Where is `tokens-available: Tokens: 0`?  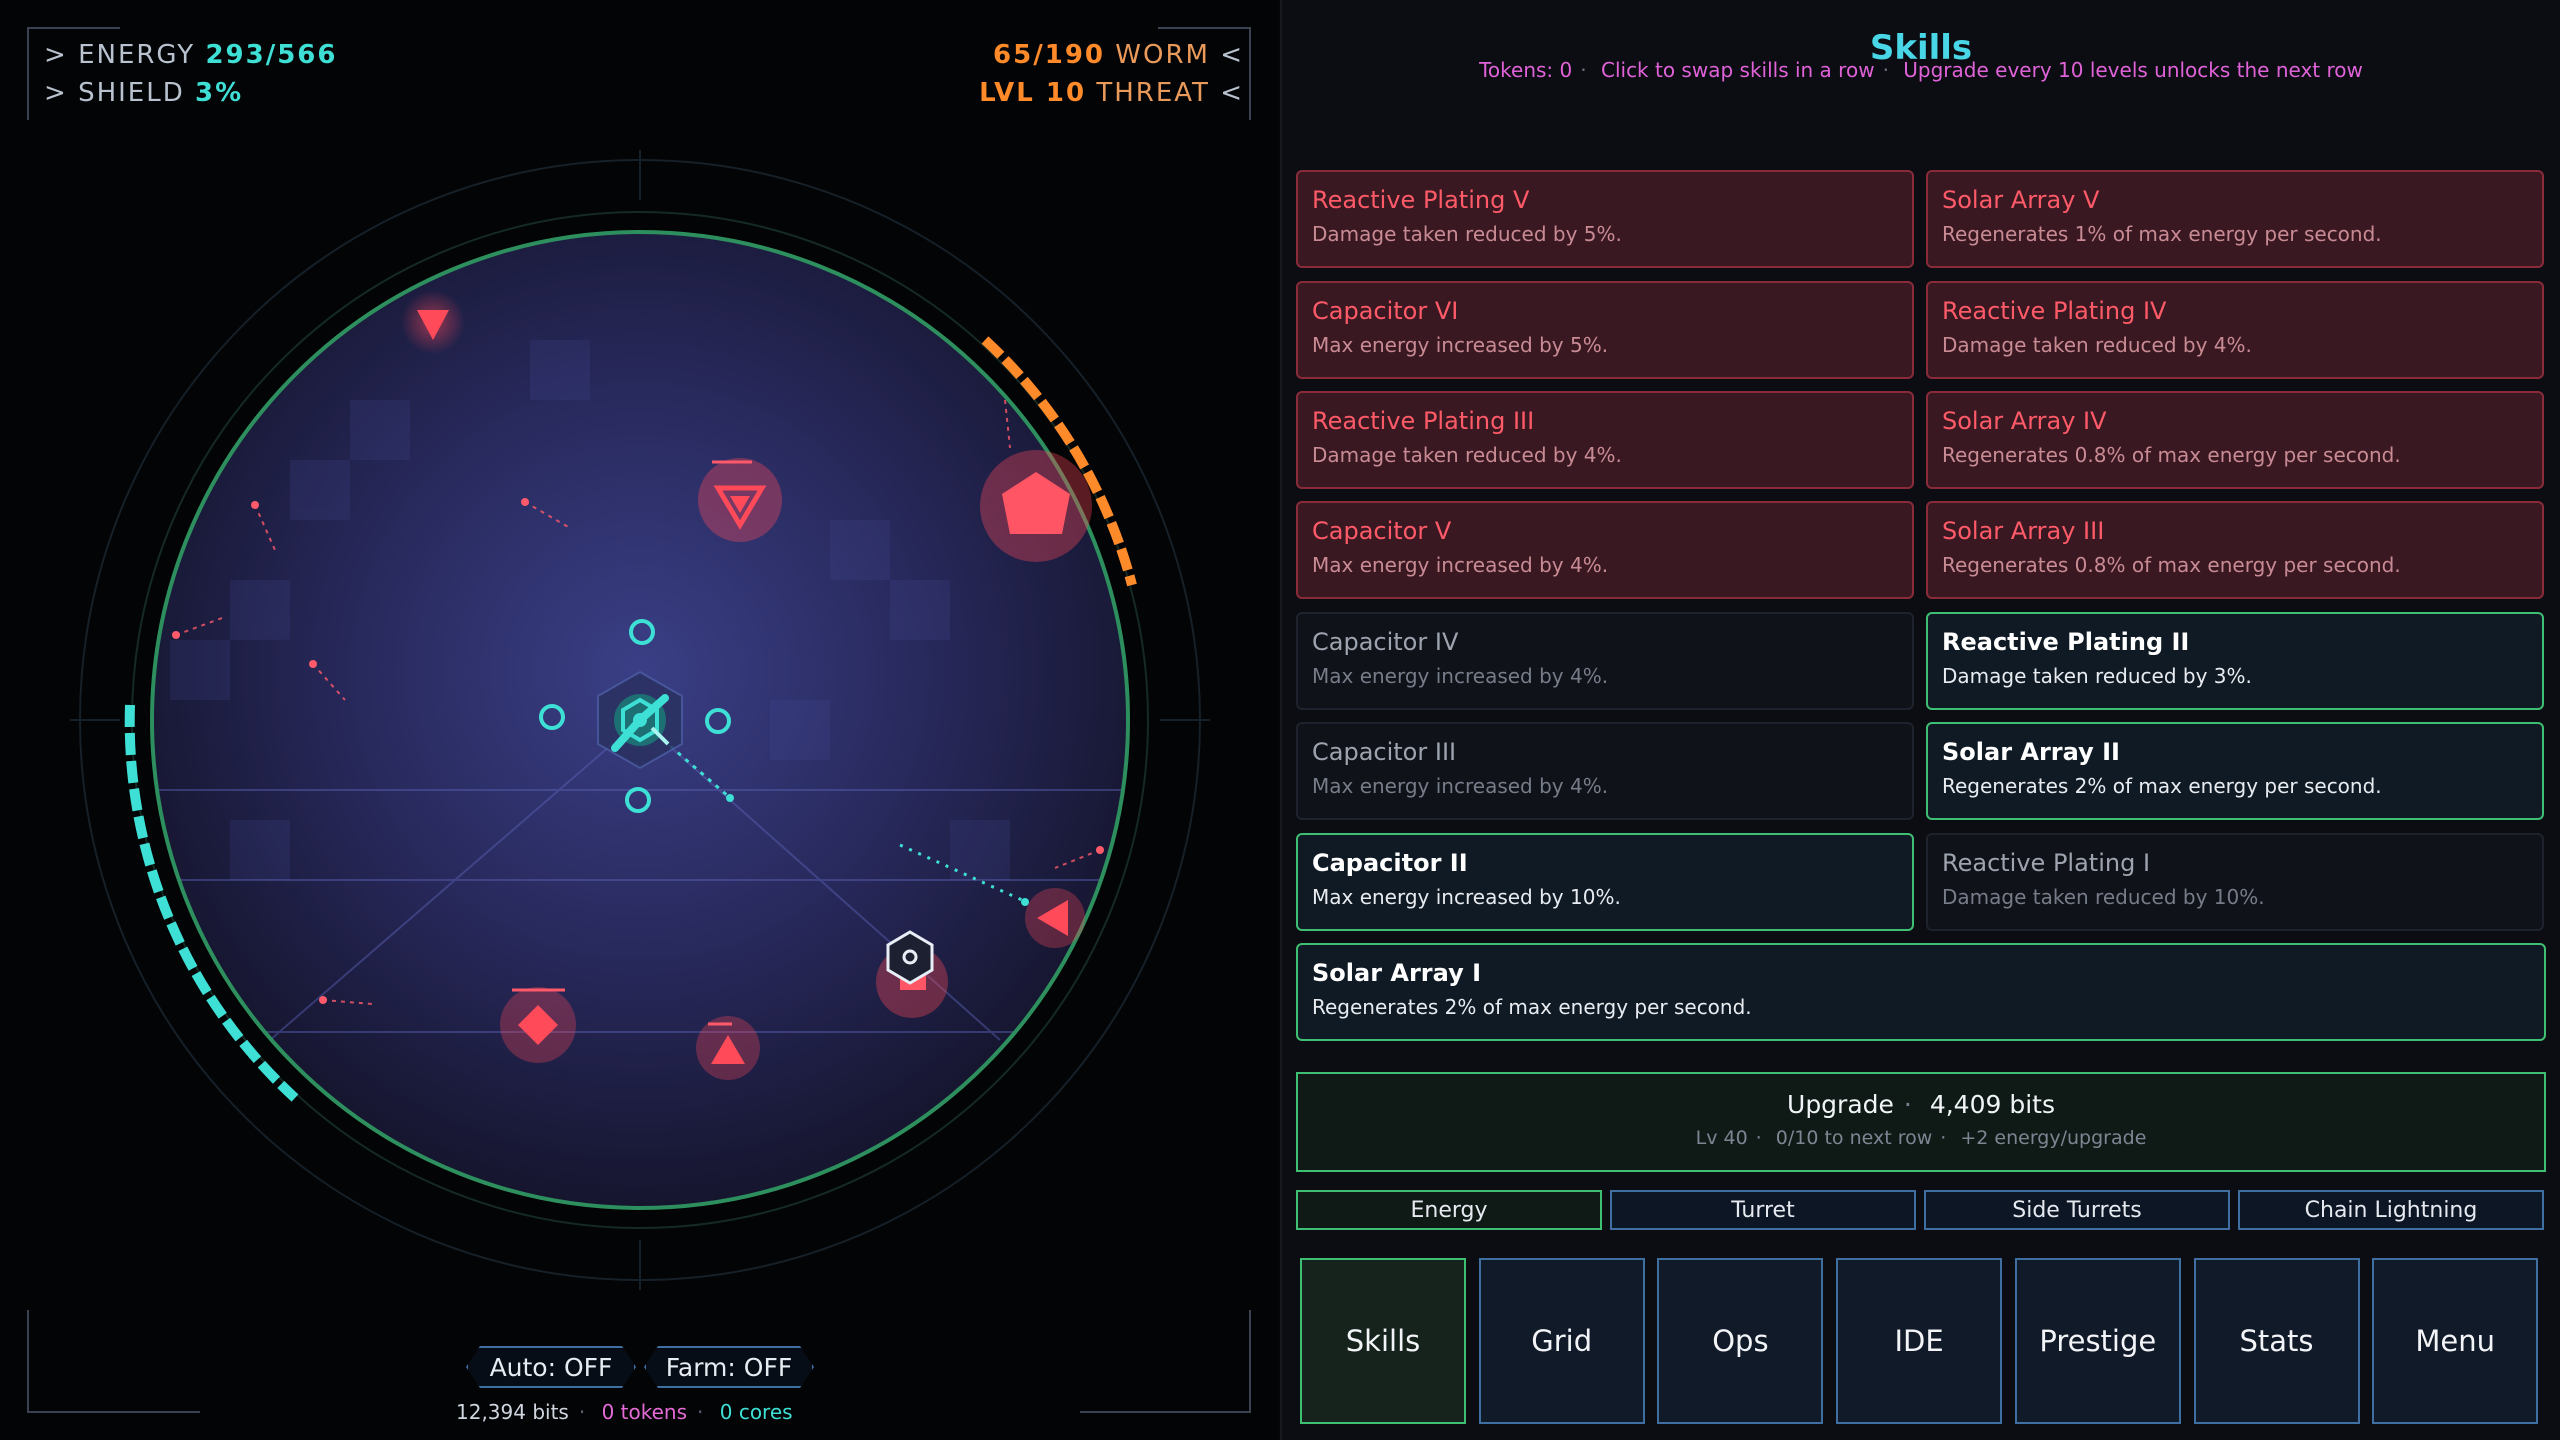 tokens-available: Tokens: 0 is located at coordinates (1526, 70).